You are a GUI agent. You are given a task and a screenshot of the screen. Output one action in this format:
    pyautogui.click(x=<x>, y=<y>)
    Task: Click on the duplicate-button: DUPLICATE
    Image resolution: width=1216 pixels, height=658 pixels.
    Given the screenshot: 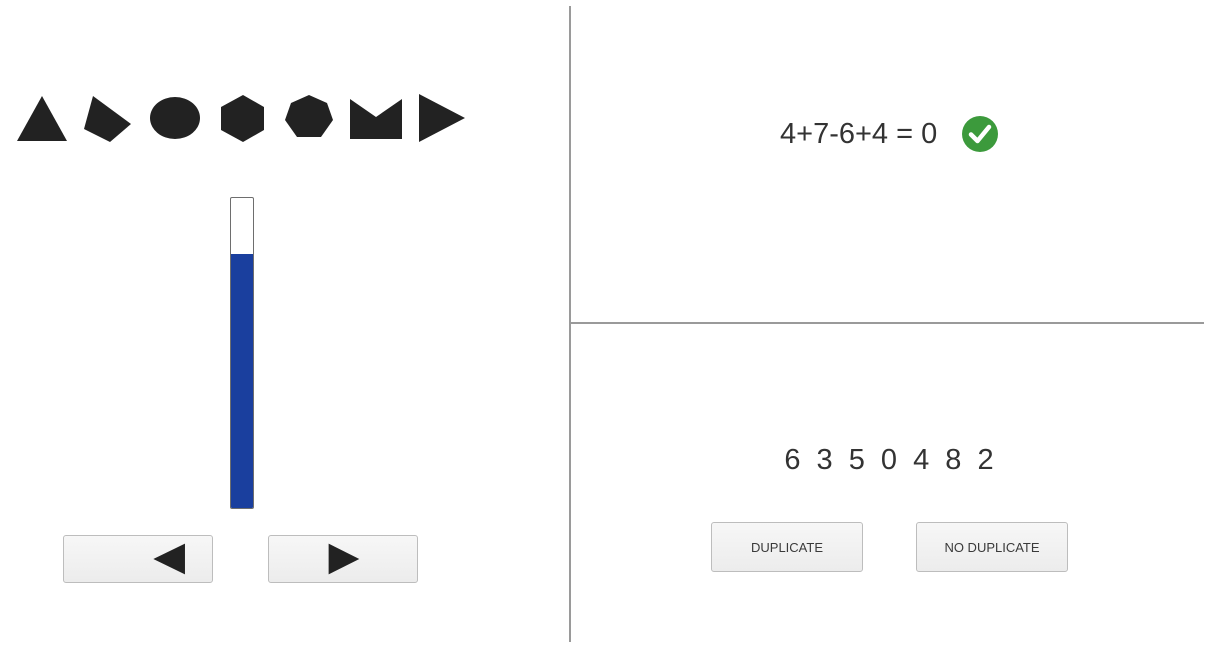 What is the action you would take?
    pyautogui.click(x=787, y=547)
    